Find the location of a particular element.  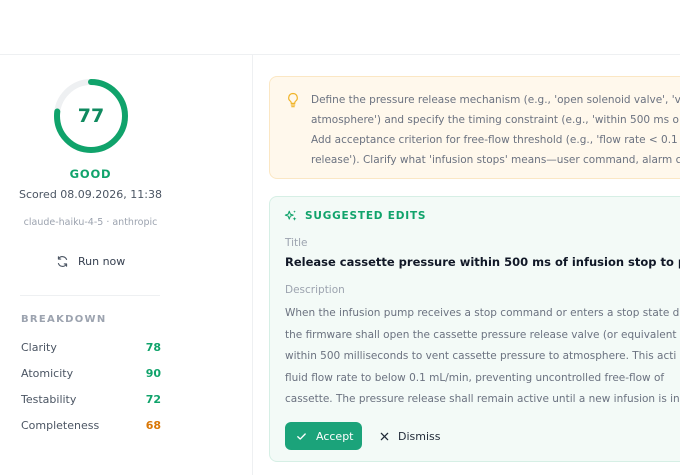

suggested-edits-header: SUGGESTED EDITS is located at coordinates (355, 216).